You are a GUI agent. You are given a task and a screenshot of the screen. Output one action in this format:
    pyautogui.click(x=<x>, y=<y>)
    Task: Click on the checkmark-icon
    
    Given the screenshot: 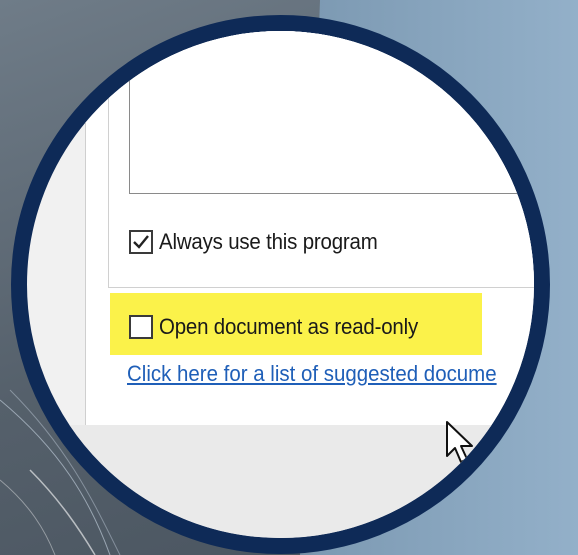 What is the action you would take?
    pyautogui.click(x=141, y=242)
    